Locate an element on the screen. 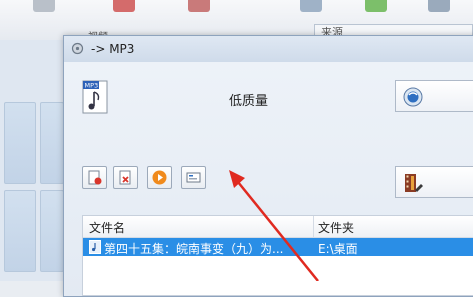  quality-label: 低质量 is located at coordinates (249, 101).